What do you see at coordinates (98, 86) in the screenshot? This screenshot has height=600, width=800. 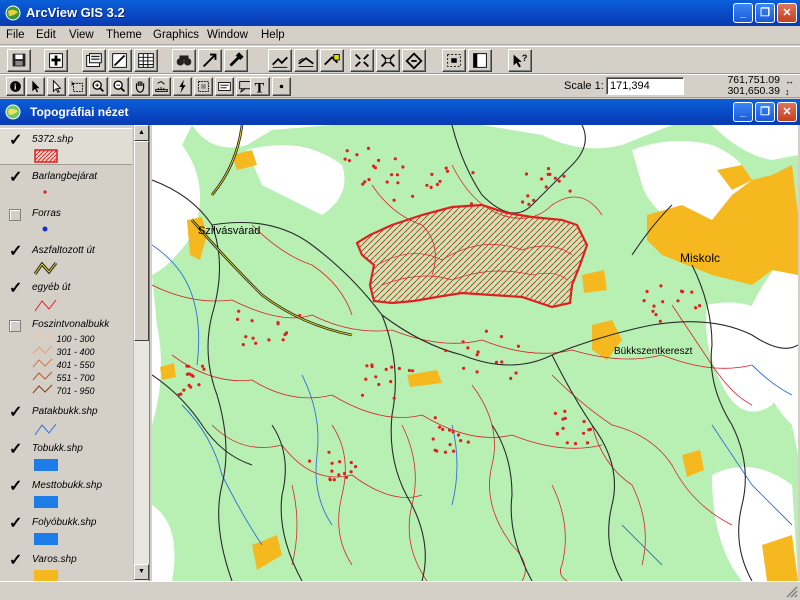 I see `zoom-in-icon` at bounding box center [98, 86].